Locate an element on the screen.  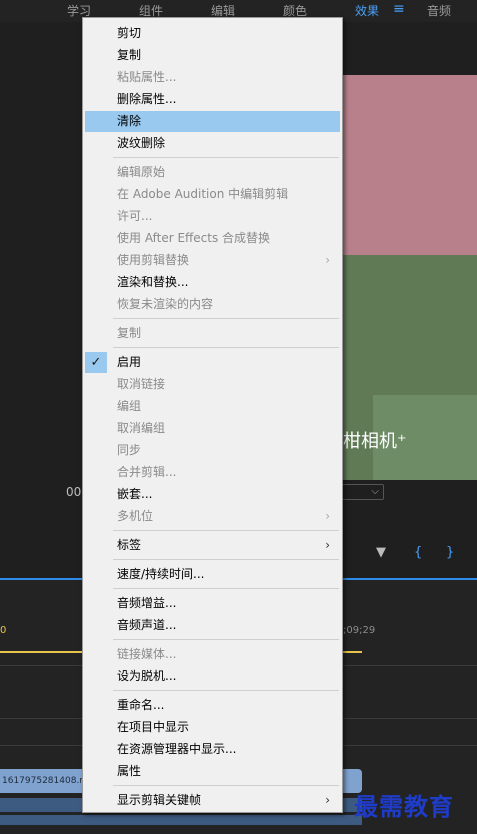
menu-item-label: 在项目中显示 is located at coordinates (153, 727).